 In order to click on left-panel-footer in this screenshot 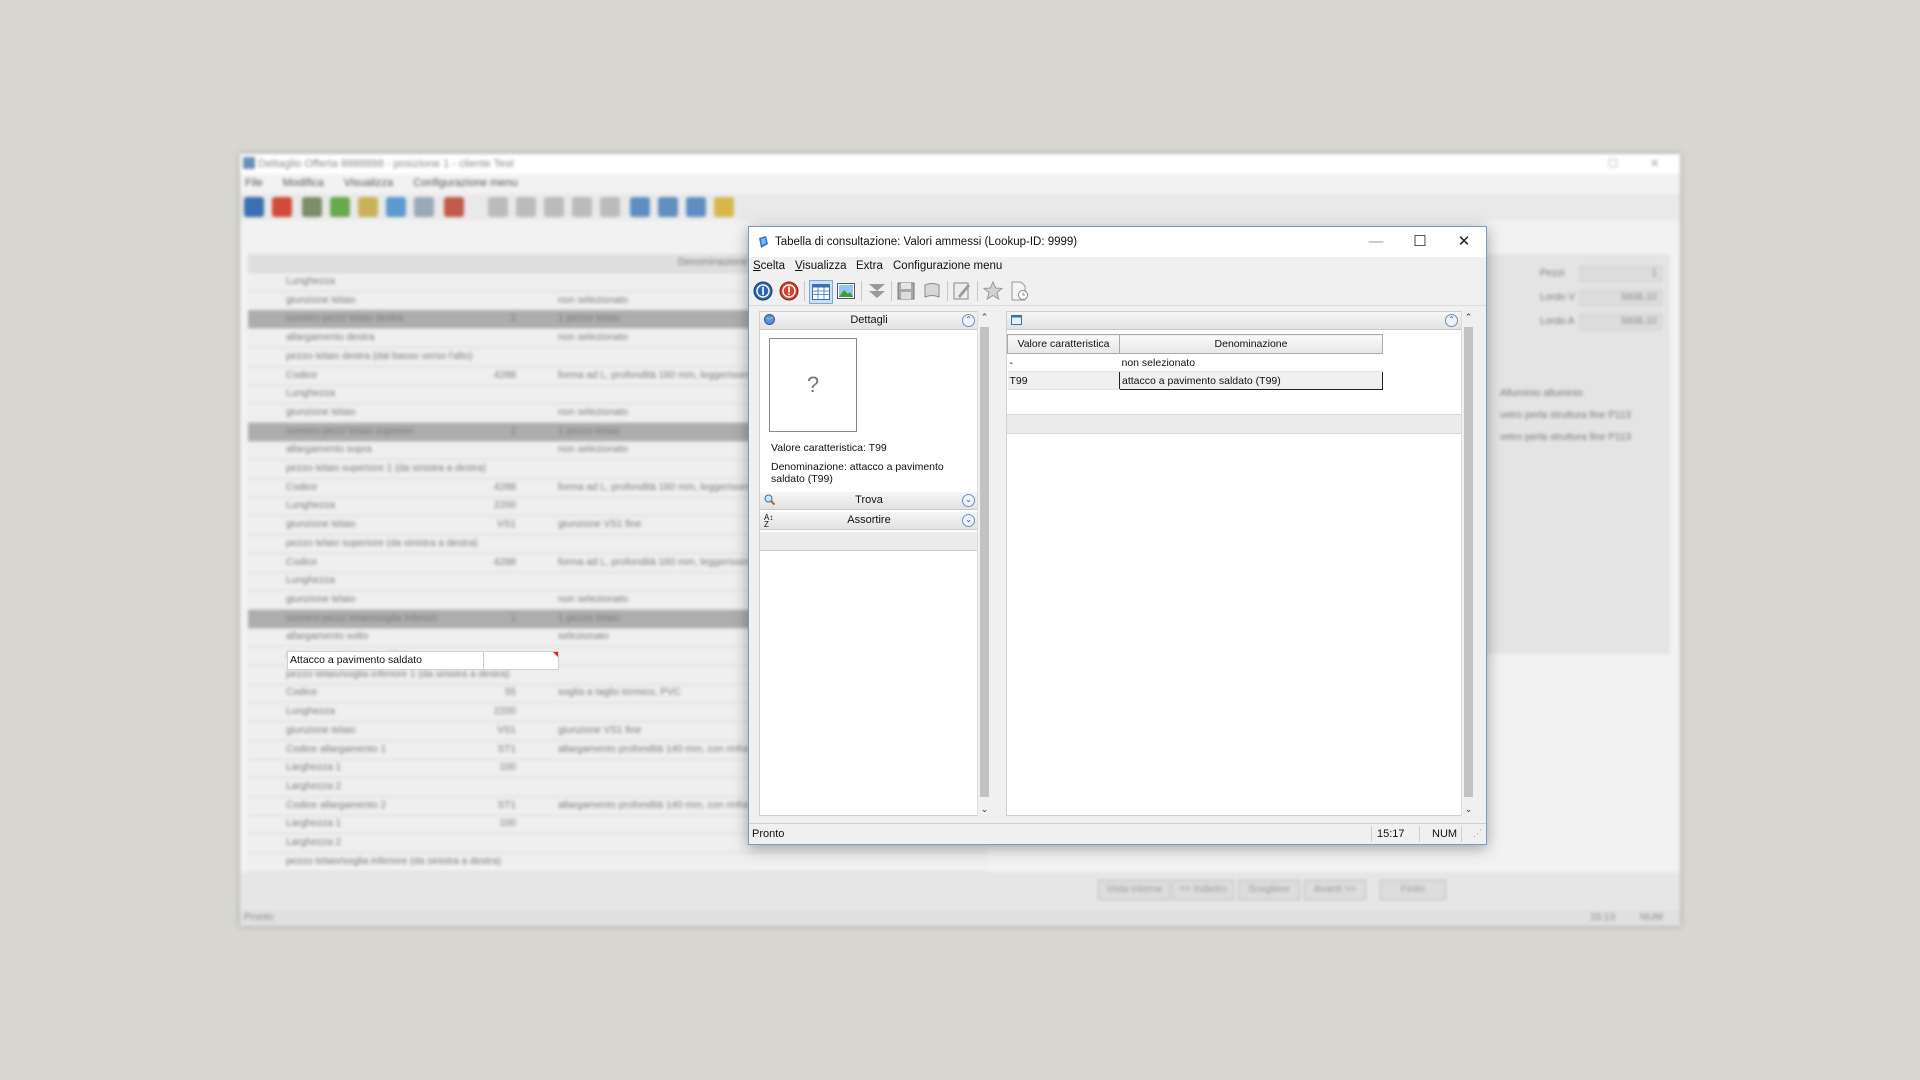, I will do `click(869, 541)`.